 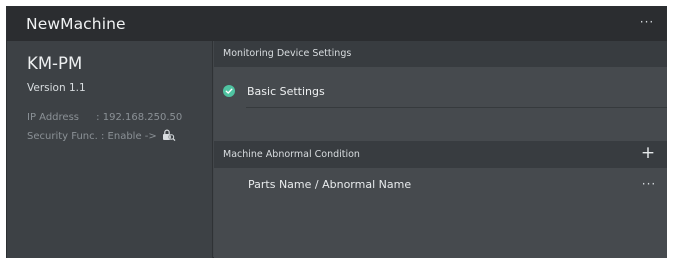 I want to click on ip-address-value: 192.168.250.50, so click(x=142, y=117).